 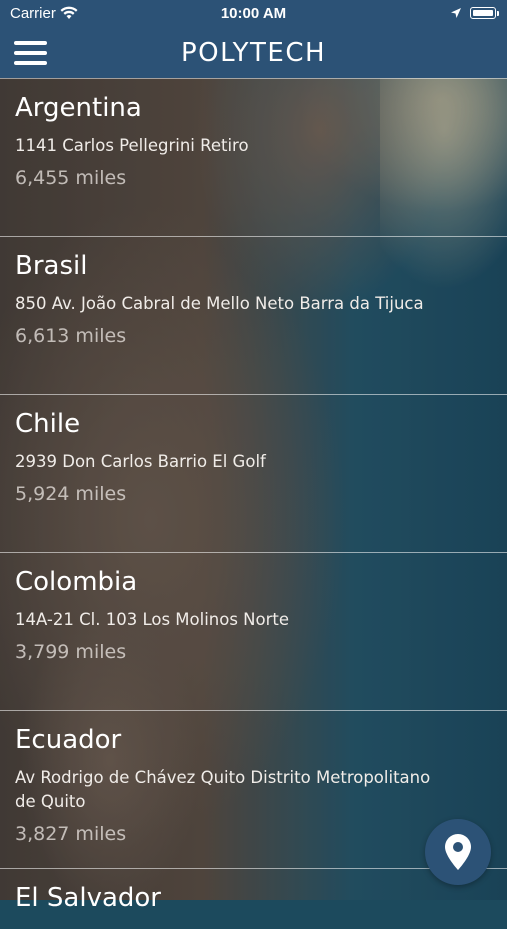 I want to click on distance-text: 6,613 miles, so click(x=71, y=336).